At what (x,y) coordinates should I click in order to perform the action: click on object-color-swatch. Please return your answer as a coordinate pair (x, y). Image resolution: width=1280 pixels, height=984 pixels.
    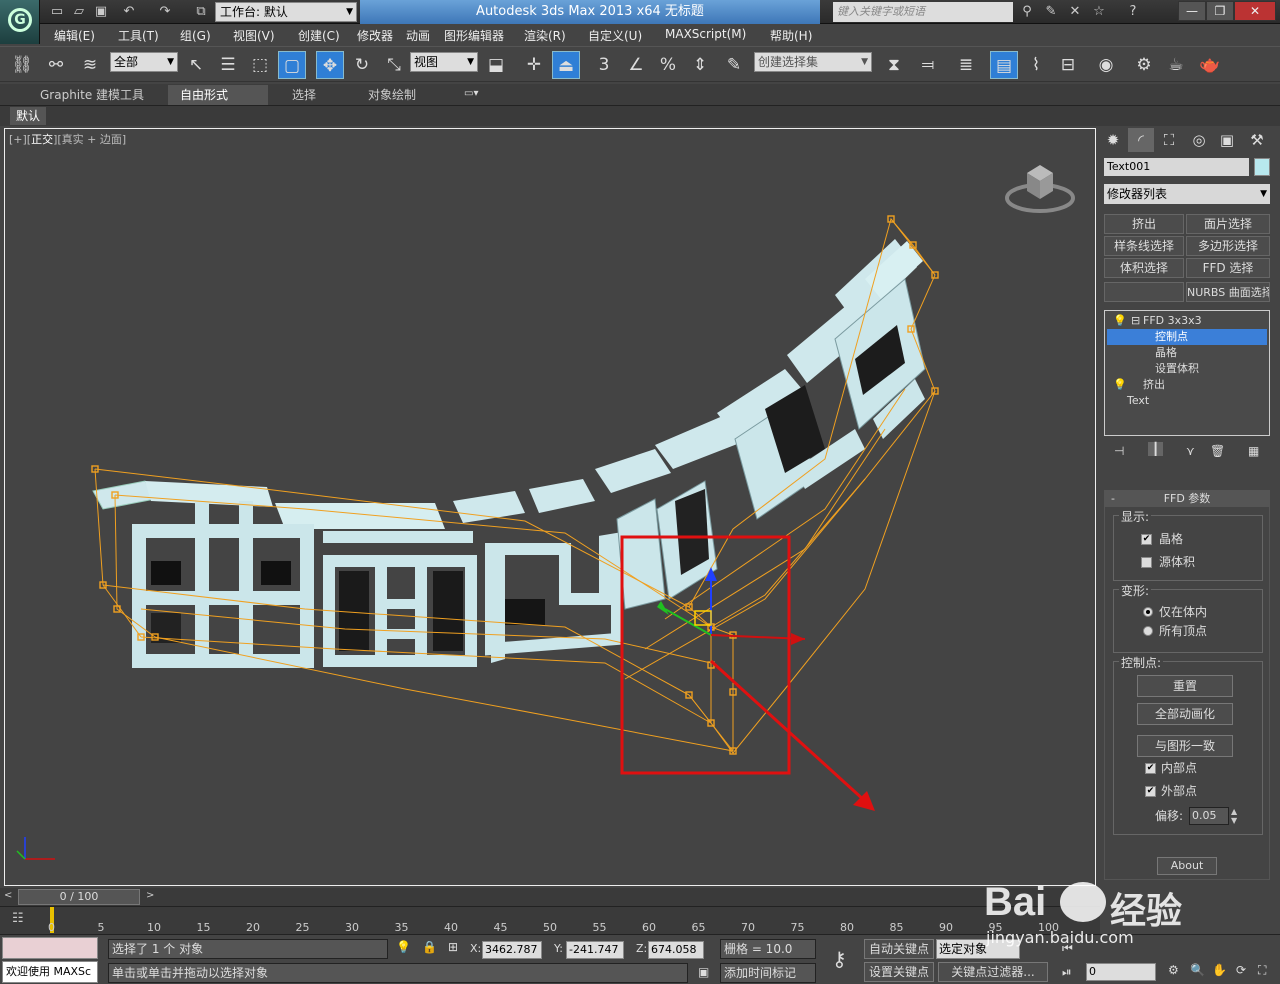
    Looking at the image, I should click on (1262, 167).